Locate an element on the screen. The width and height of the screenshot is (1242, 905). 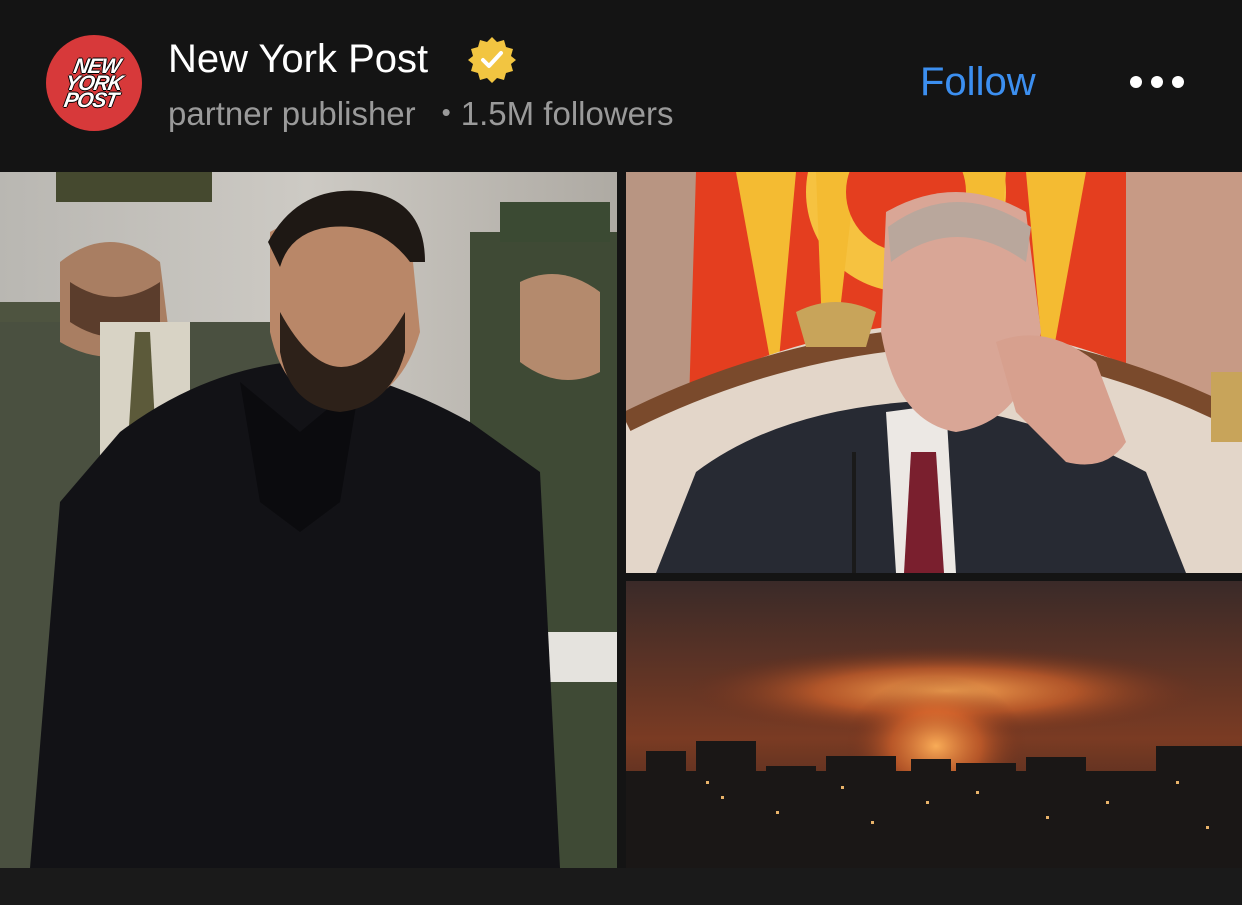
logo-word-3: POST is located at coordinates (91, 100).